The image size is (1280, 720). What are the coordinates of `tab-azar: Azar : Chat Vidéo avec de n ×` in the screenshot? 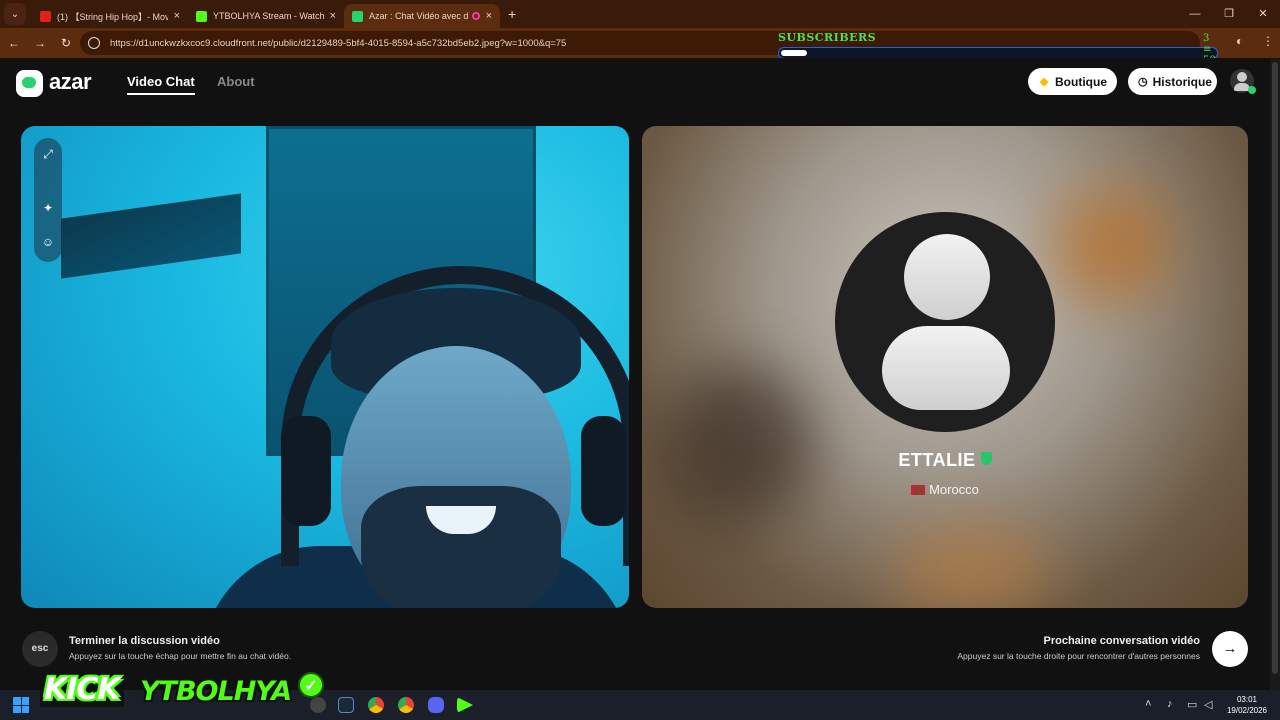 It's located at (422, 16).